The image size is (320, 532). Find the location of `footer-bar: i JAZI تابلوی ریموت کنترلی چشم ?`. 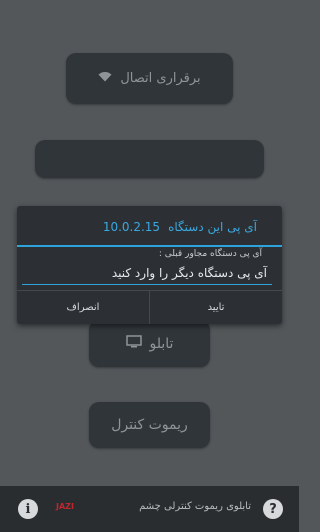

footer-bar: i JAZI تابلوی ریموت کنترلی چشم ? is located at coordinates (149, 509).